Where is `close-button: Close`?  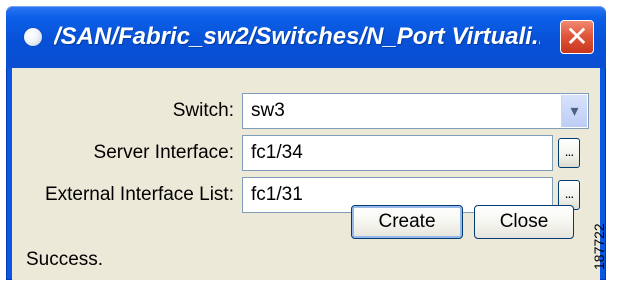
close-button: Close is located at coordinates (524, 222).